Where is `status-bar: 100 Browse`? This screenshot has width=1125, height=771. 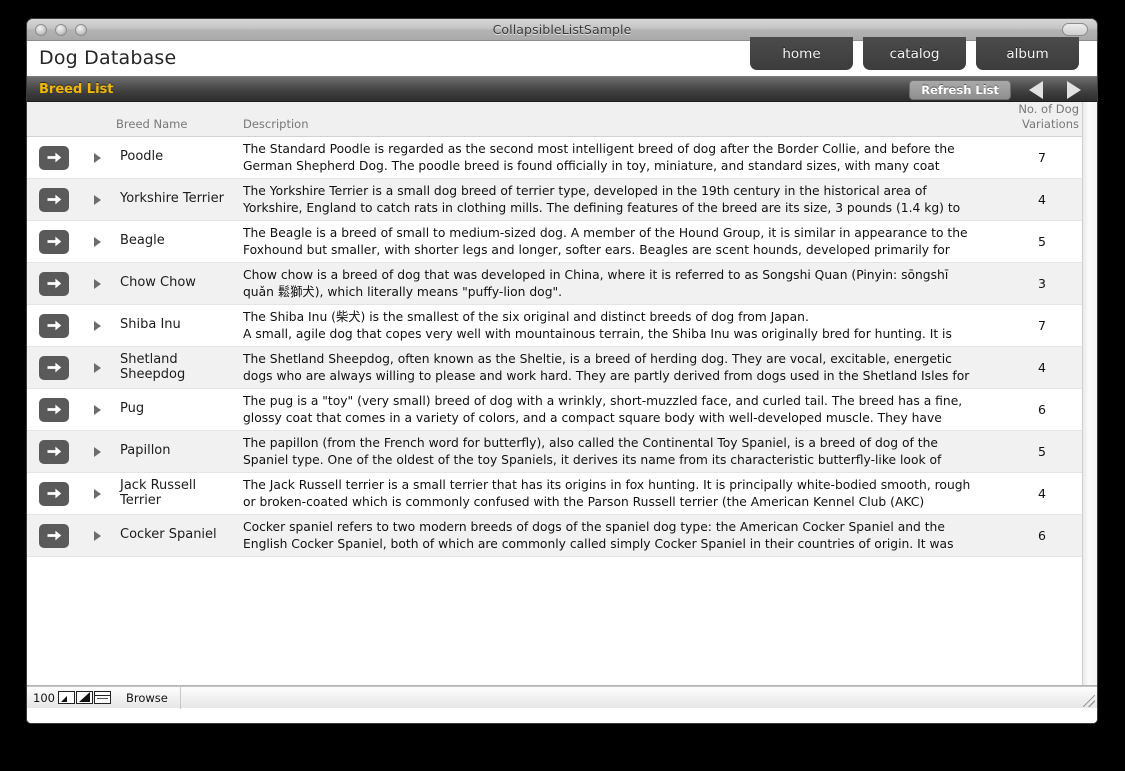 status-bar: 100 Browse is located at coordinates (562, 697).